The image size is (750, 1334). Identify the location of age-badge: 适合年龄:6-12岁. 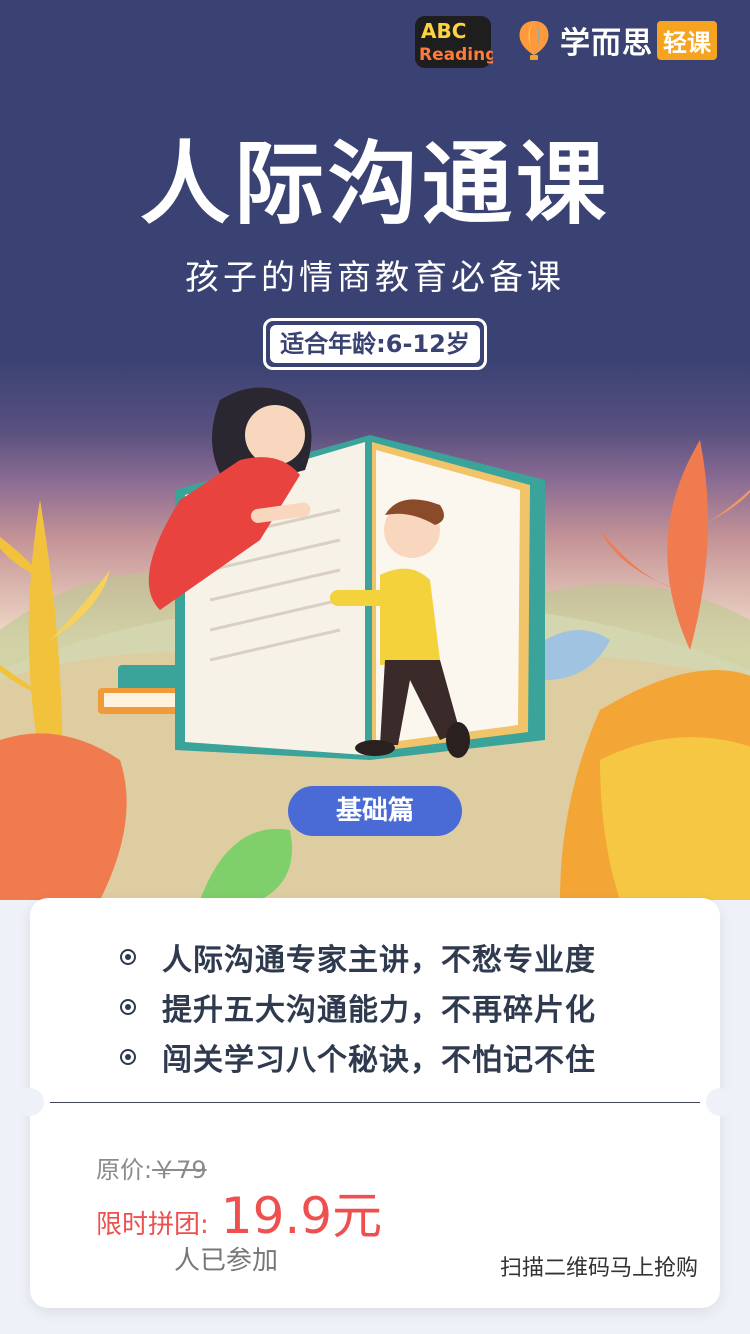
(375, 344).